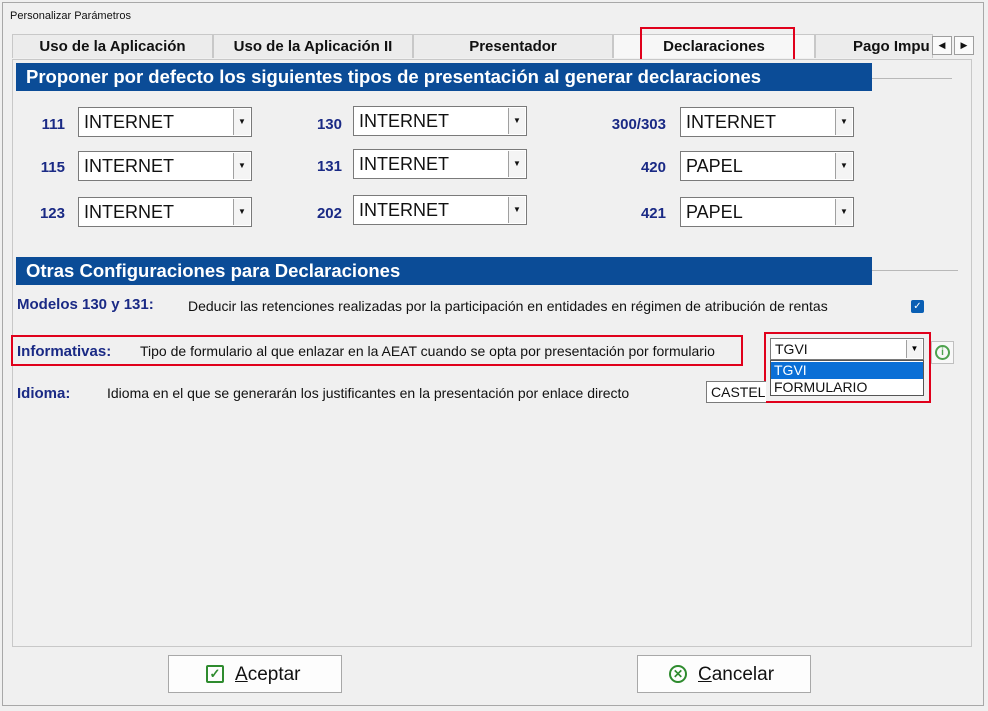 The width and height of the screenshot is (988, 711). What do you see at coordinates (638, 124) in the screenshot?
I see `model-code-300-303: 300/303` at bounding box center [638, 124].